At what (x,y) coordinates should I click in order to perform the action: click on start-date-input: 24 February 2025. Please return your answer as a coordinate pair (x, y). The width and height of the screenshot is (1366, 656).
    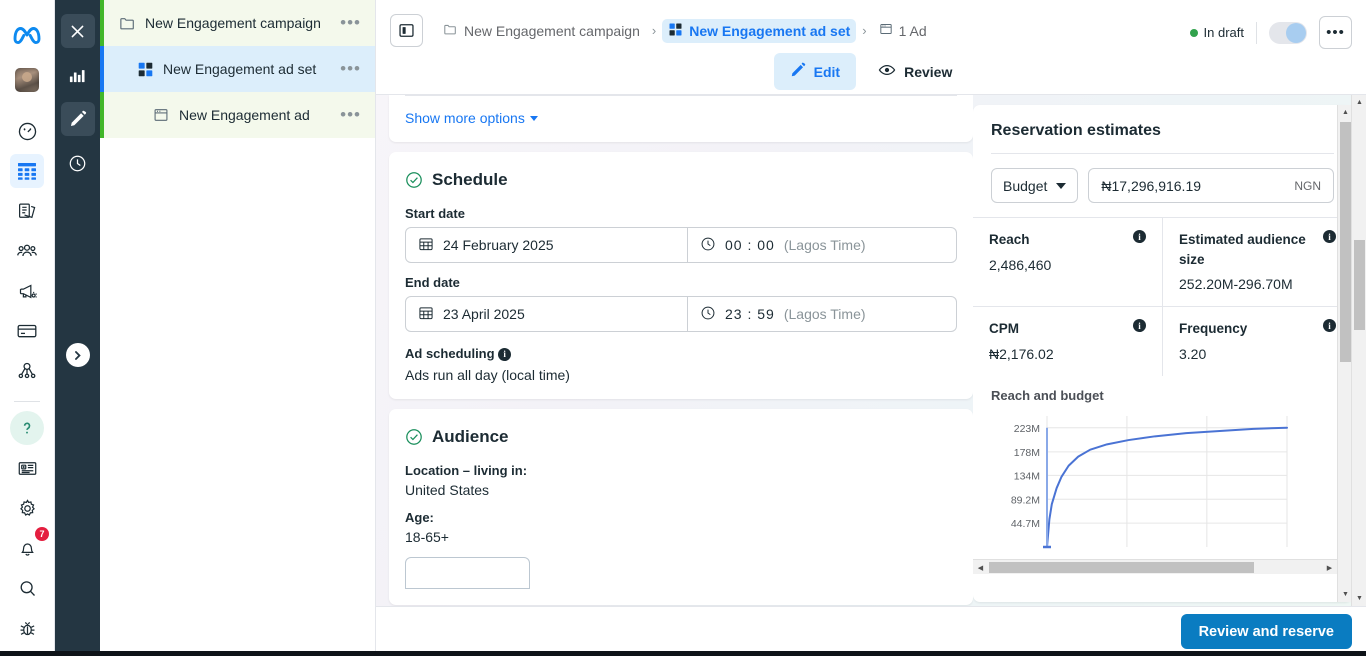
    Looking at the image, I should click on (546, 245).